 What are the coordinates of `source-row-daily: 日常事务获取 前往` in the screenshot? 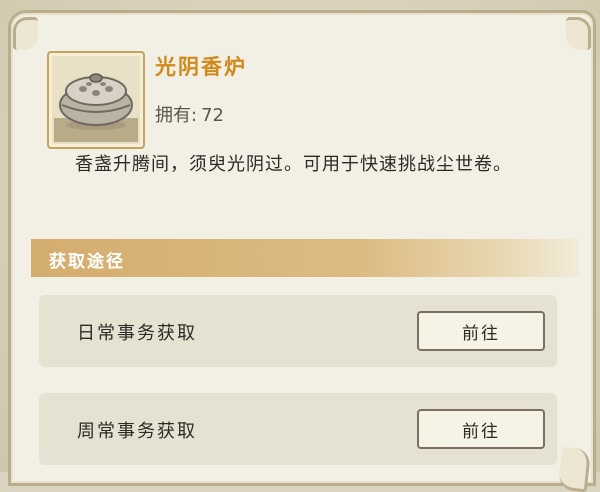 It's located at (298, 331).